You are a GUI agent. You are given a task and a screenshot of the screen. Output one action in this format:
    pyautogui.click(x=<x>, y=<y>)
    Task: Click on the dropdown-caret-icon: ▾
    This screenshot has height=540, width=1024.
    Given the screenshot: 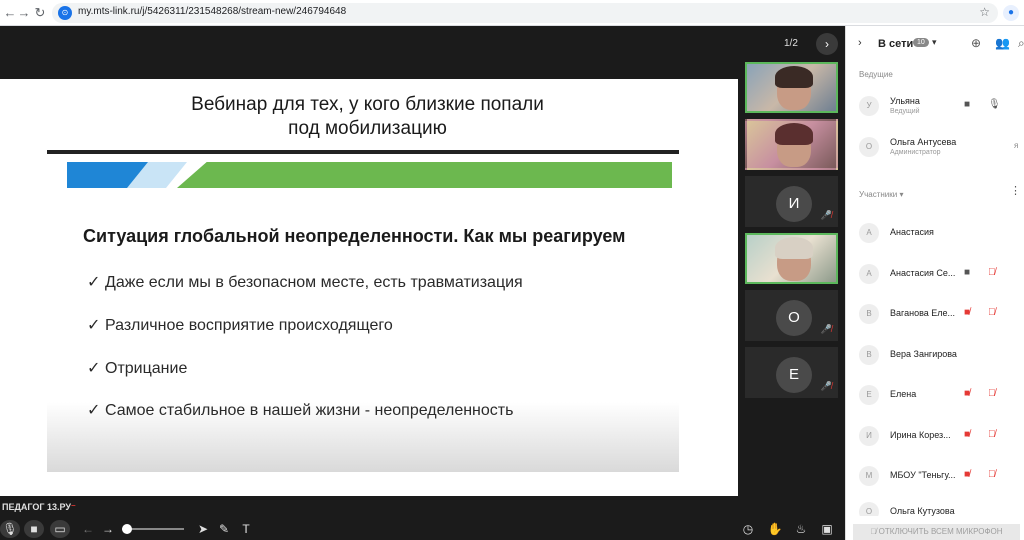 What is the action you would take?
    pyautogui.click(x=934, y=42)
    